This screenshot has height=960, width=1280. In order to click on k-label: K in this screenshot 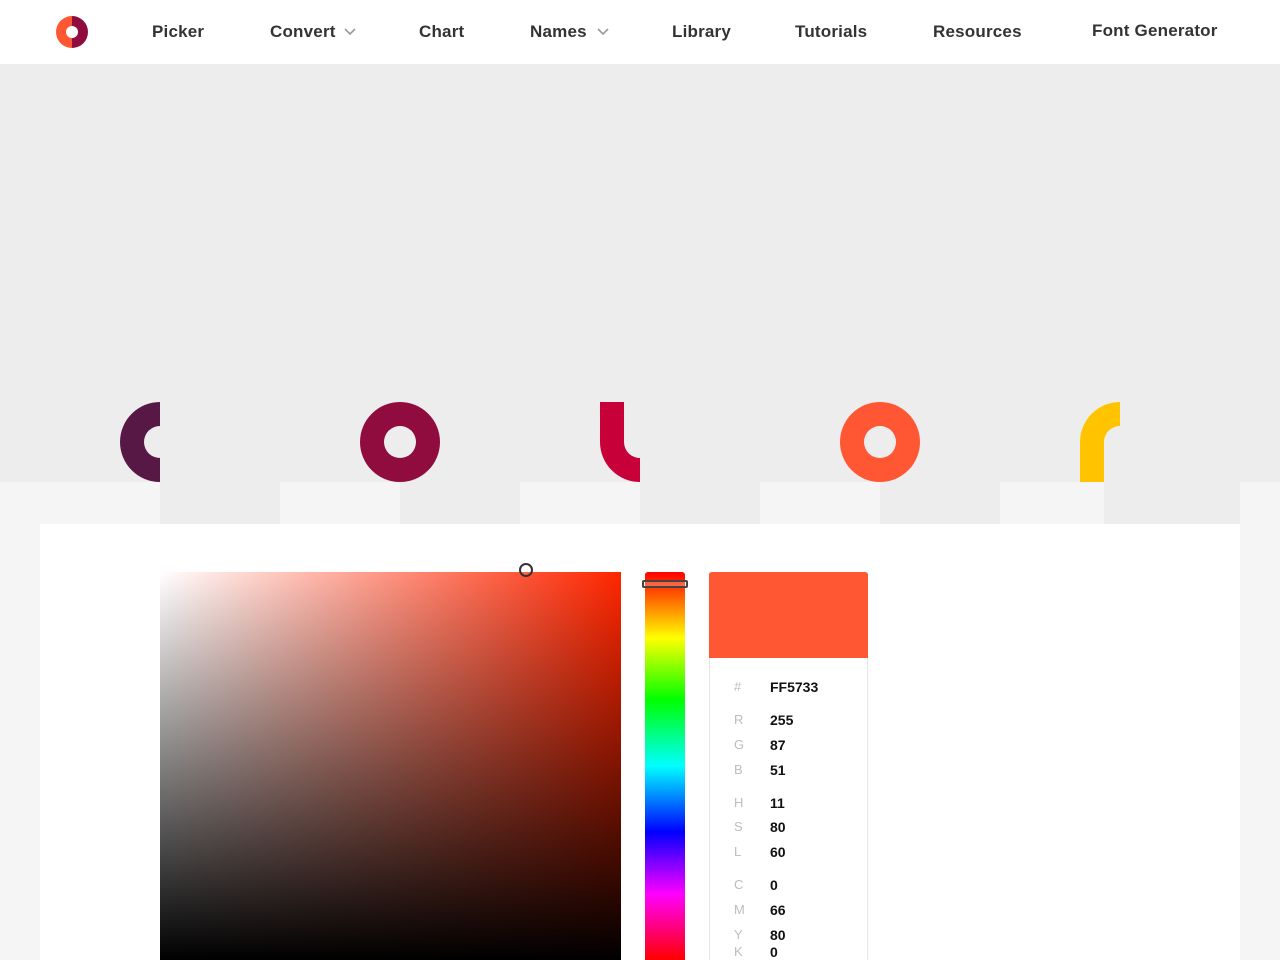, I will do `click(738, 951)`.